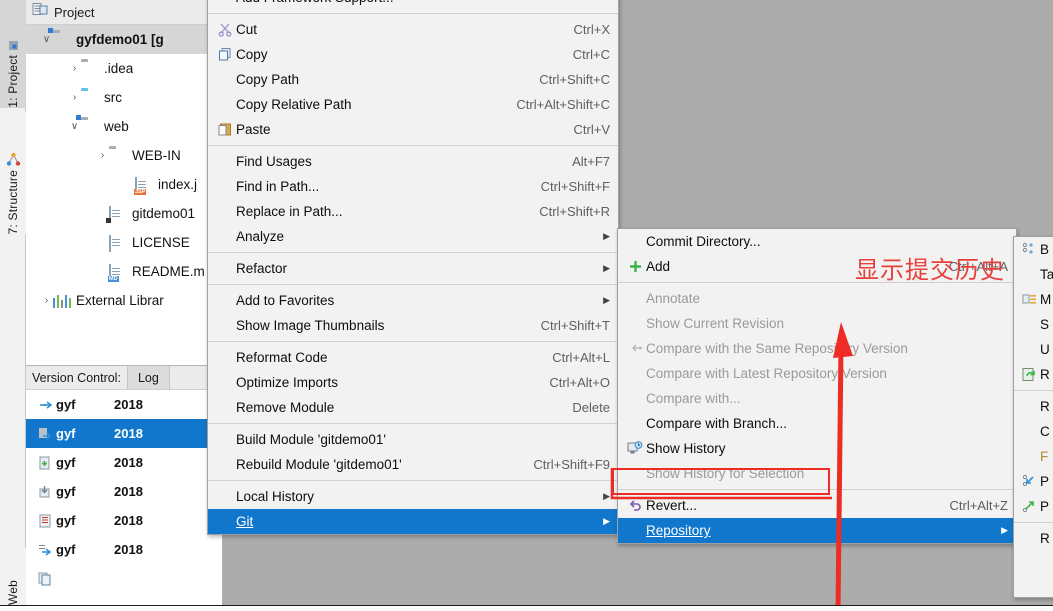 The height and width of the screenshot is (611, 1053). Describe the element at coordinates (124, 271) in the screenshot. I see `tree-item-readme-md: MD README.m` at that location.